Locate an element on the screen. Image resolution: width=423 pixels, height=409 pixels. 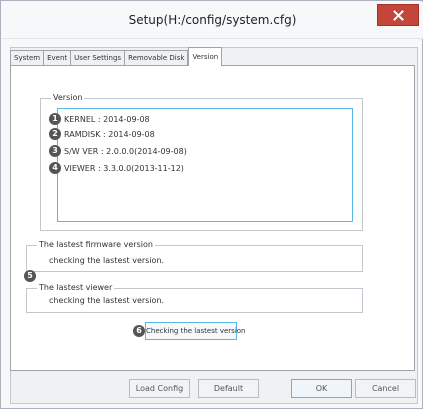
version-line-ramdisk: 2 RAMDISK : 2014-09-08 is located at coordinates (102, 134).